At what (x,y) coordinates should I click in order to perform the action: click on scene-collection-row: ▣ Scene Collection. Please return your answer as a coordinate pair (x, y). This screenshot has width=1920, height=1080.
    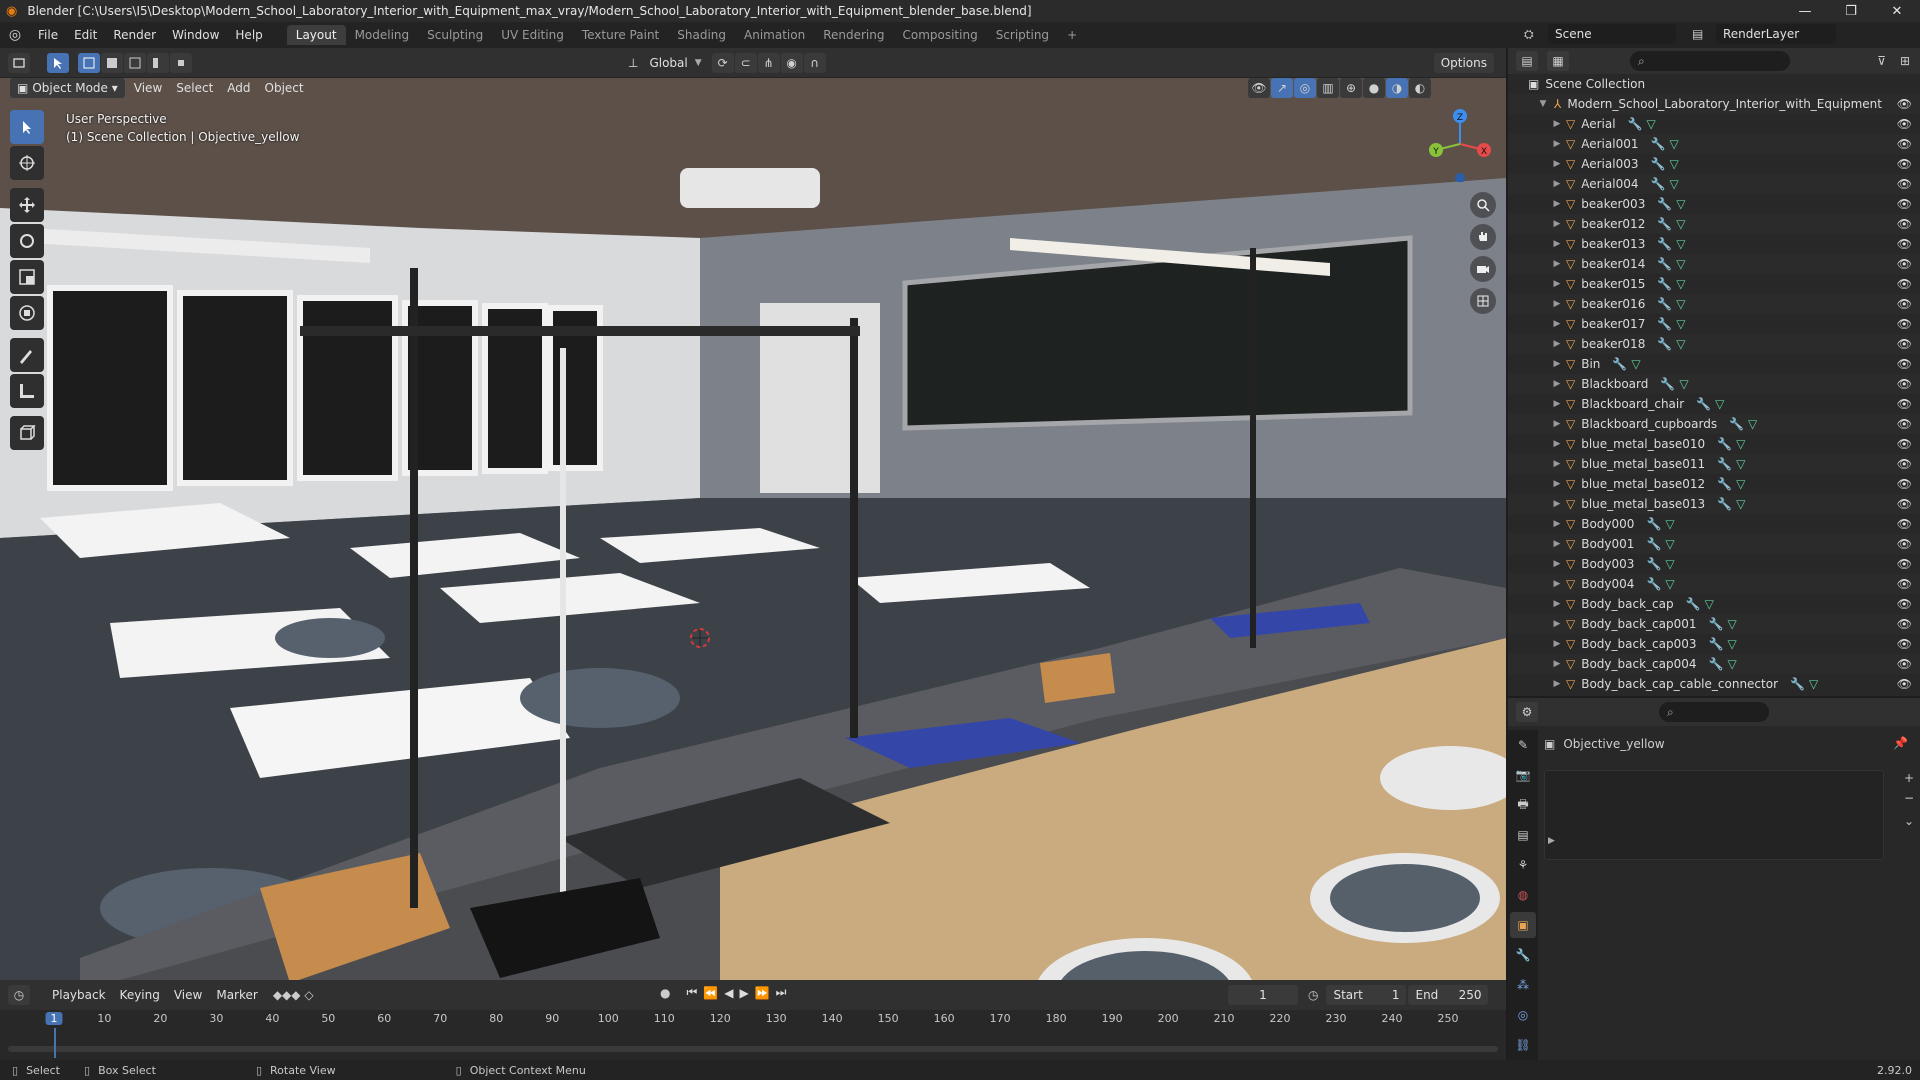
    Looking at the image, I should click on (1714, 84).